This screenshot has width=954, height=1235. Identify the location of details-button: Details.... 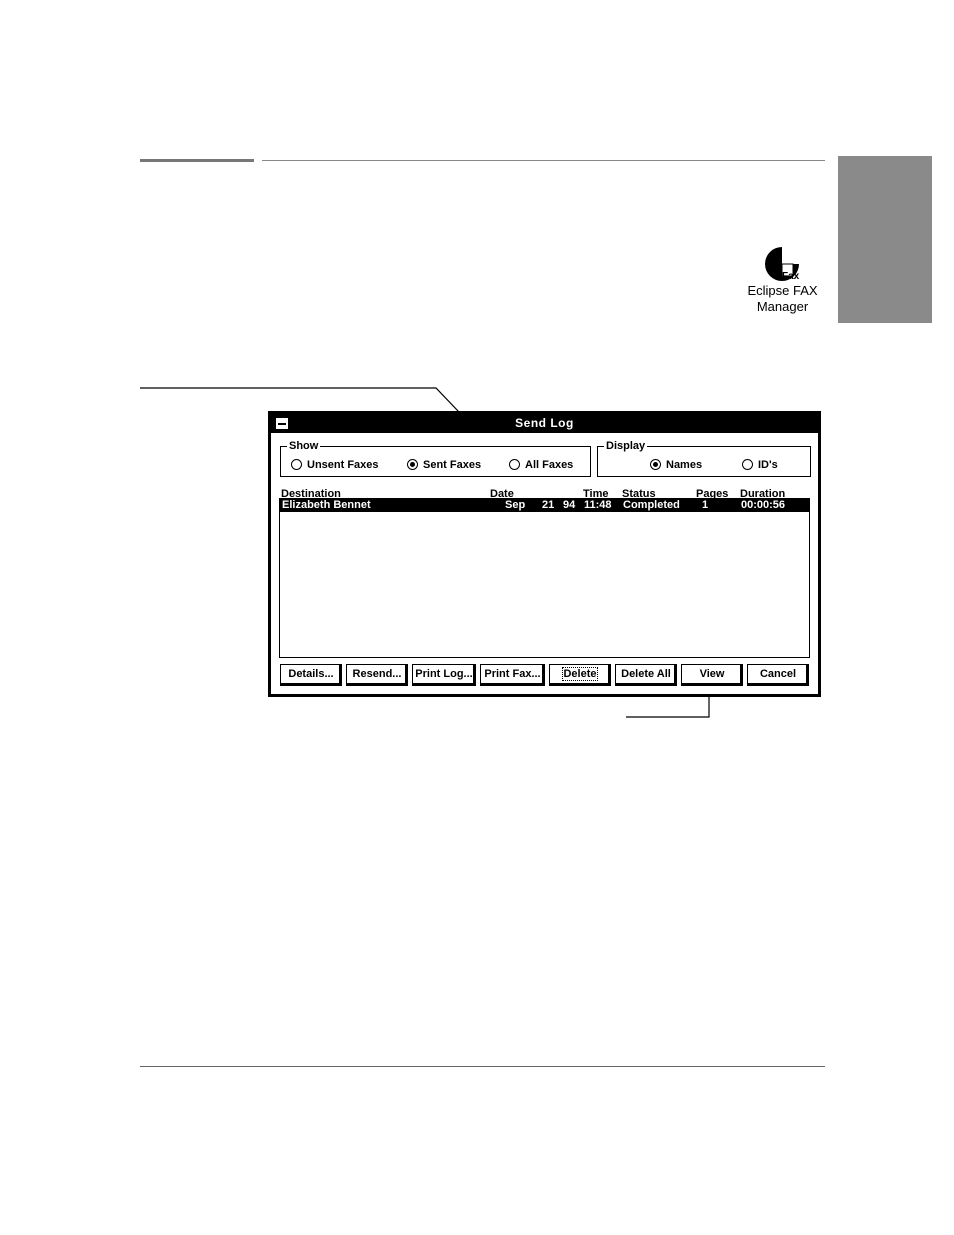
(311, 675).